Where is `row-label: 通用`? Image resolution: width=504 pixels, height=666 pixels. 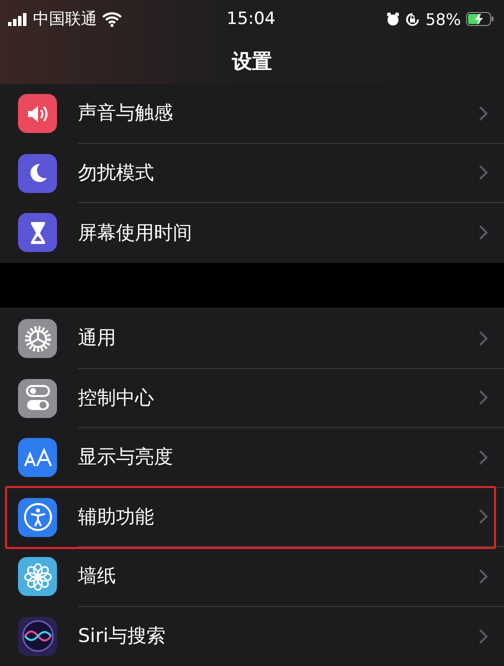
row-label: 通用 is located at coordinates (97, 339).